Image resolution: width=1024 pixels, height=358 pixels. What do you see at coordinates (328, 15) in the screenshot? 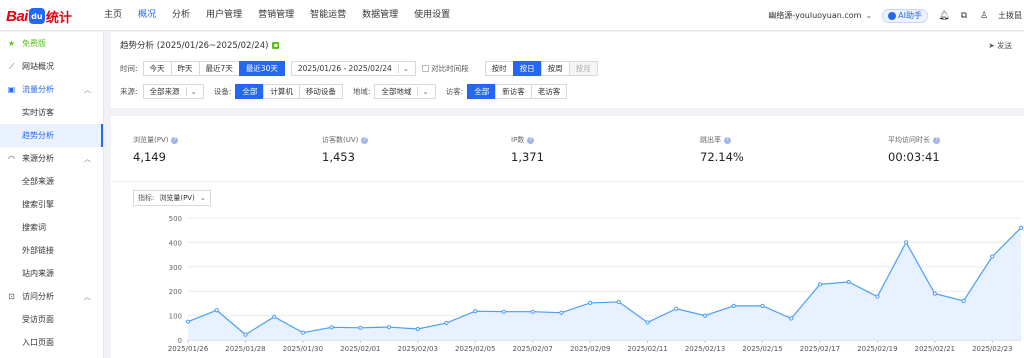
I see `nav-smart-ops: 智能运营` at bounding box center [328, 15].